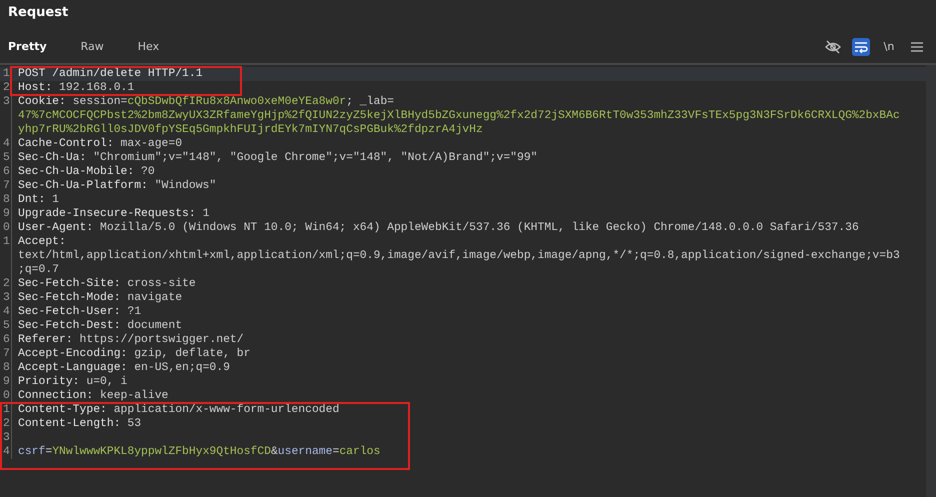 The height and width of the screenshot is (497, 936). I want to click on code-text: u=0, i, so click(106, 382).